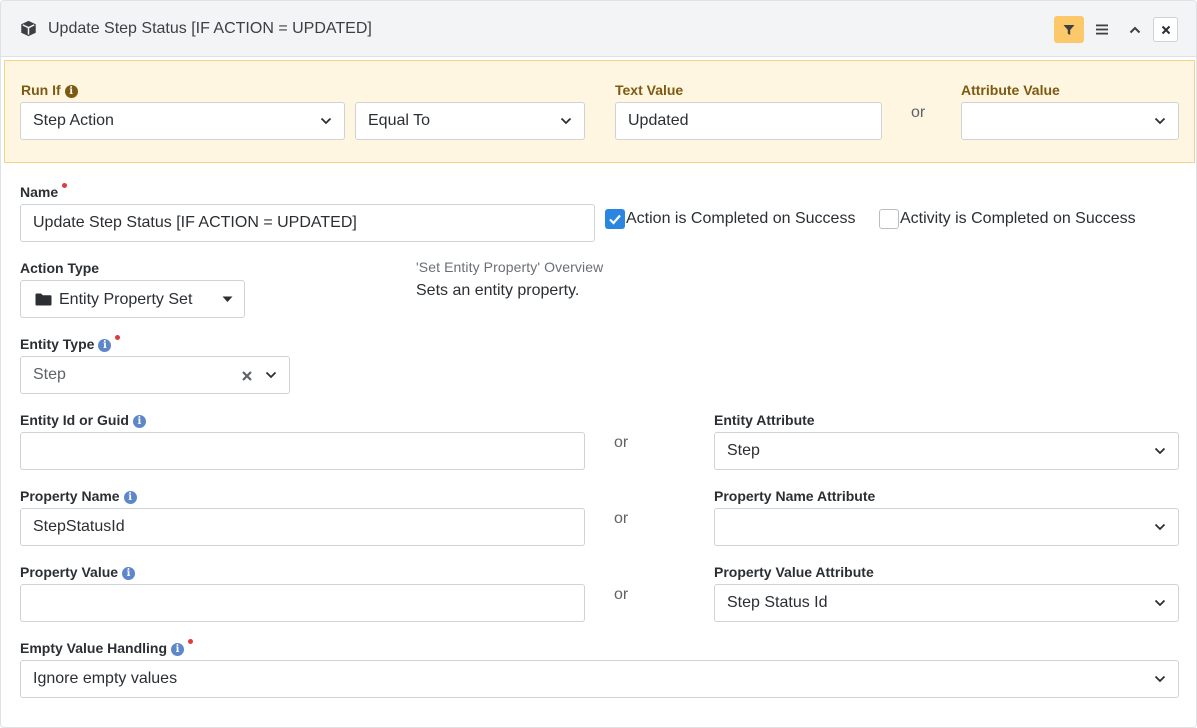 This screenshot has width=1197, height=728. I want to click on property-value-attribute-select: Step Status Id, so click(946, 603).